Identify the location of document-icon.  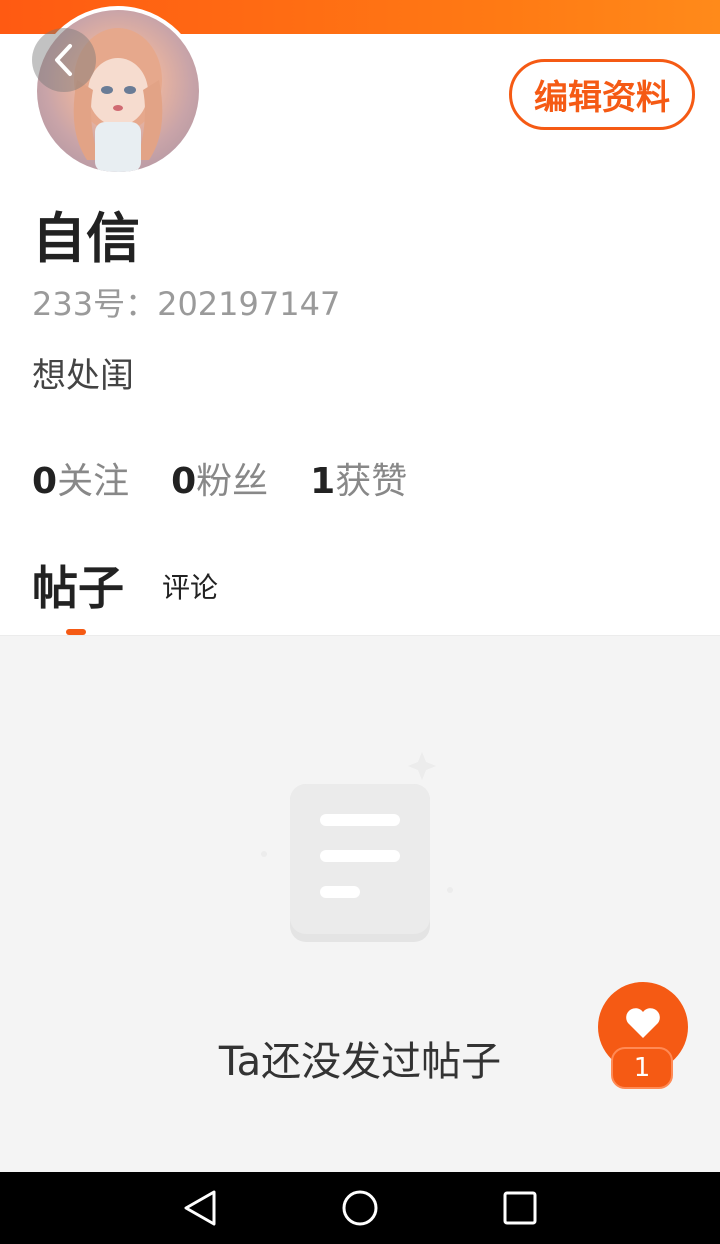
(360, 852).